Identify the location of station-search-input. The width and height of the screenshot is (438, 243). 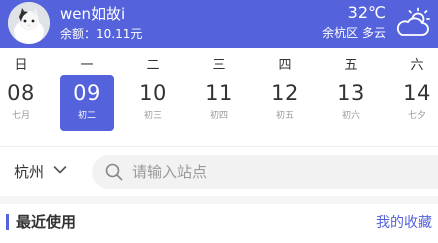
(277, 172).